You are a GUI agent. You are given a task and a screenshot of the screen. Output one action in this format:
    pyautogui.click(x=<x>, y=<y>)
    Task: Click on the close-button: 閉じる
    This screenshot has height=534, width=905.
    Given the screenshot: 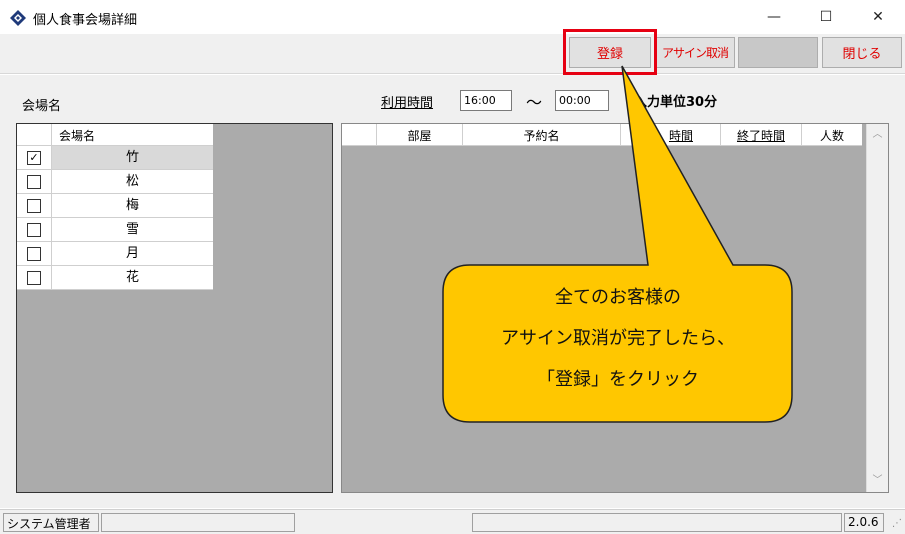 What is the action you would take?
    pyautogui.click(x=862, y=52)
    